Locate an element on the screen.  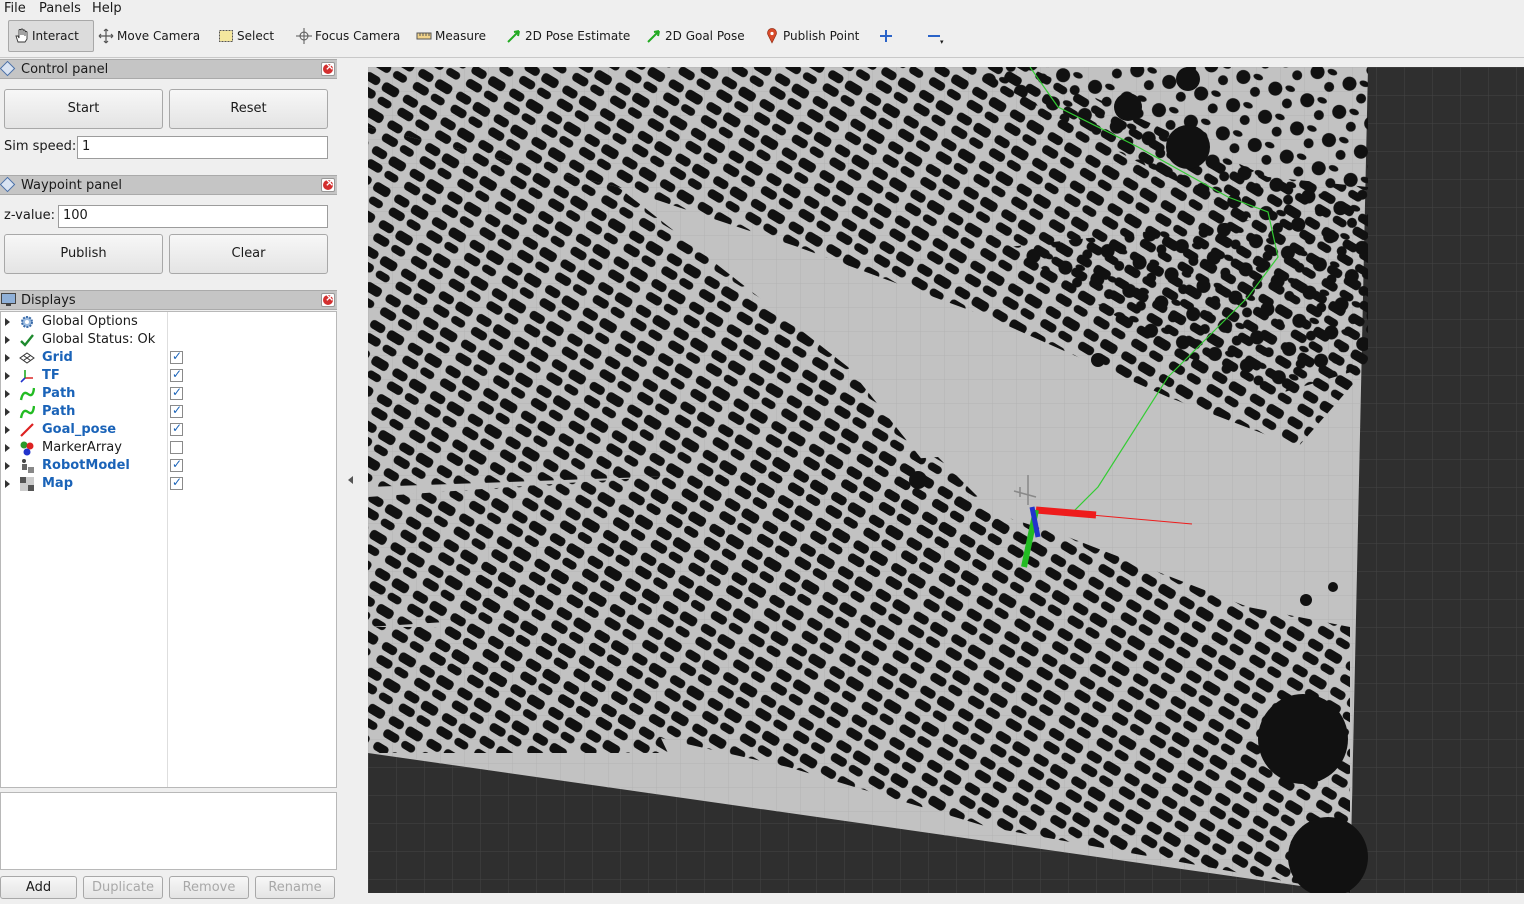
display-item-label: Path is located at coordinates (59, 411).